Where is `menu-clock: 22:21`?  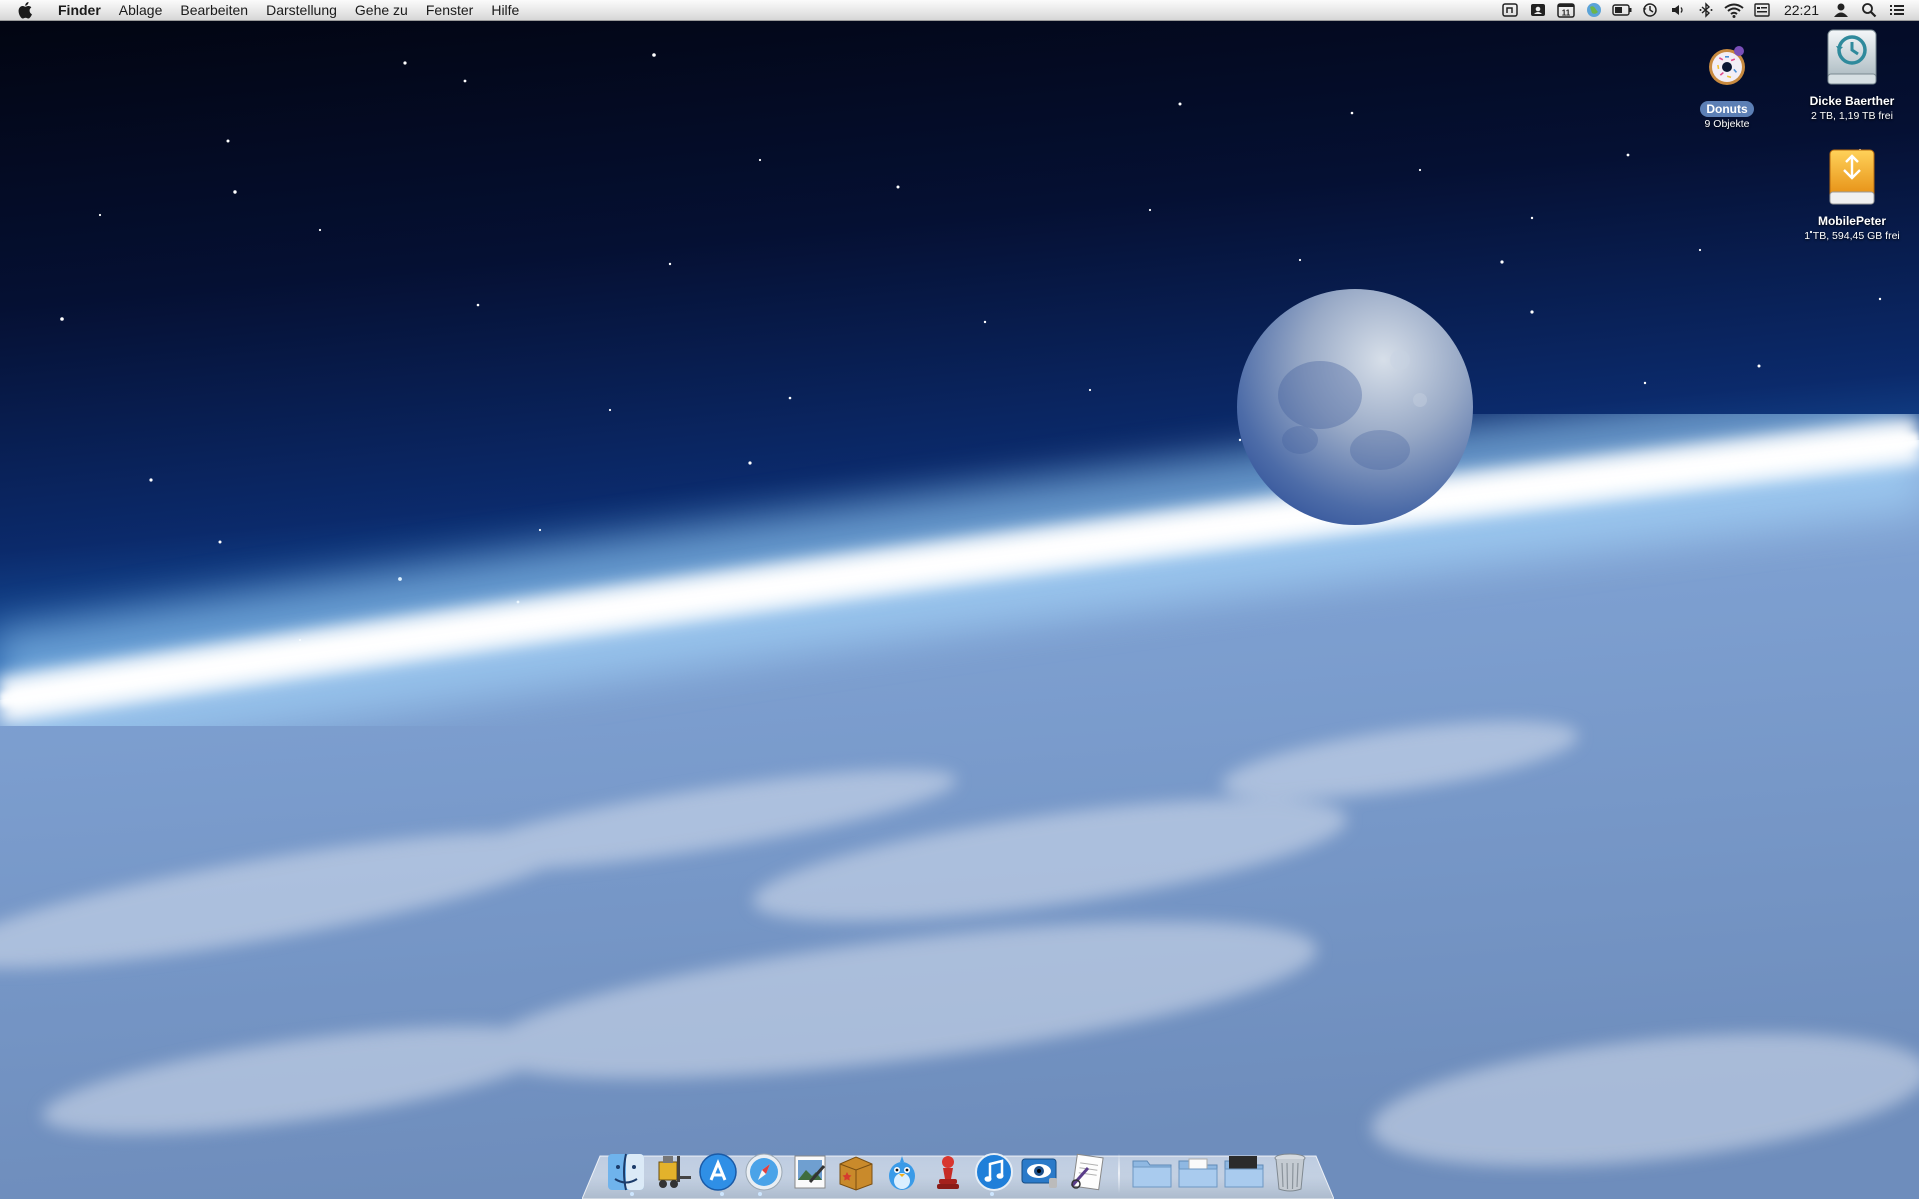
menu-clock: 22:21 is located at coordinates (1801, 10).